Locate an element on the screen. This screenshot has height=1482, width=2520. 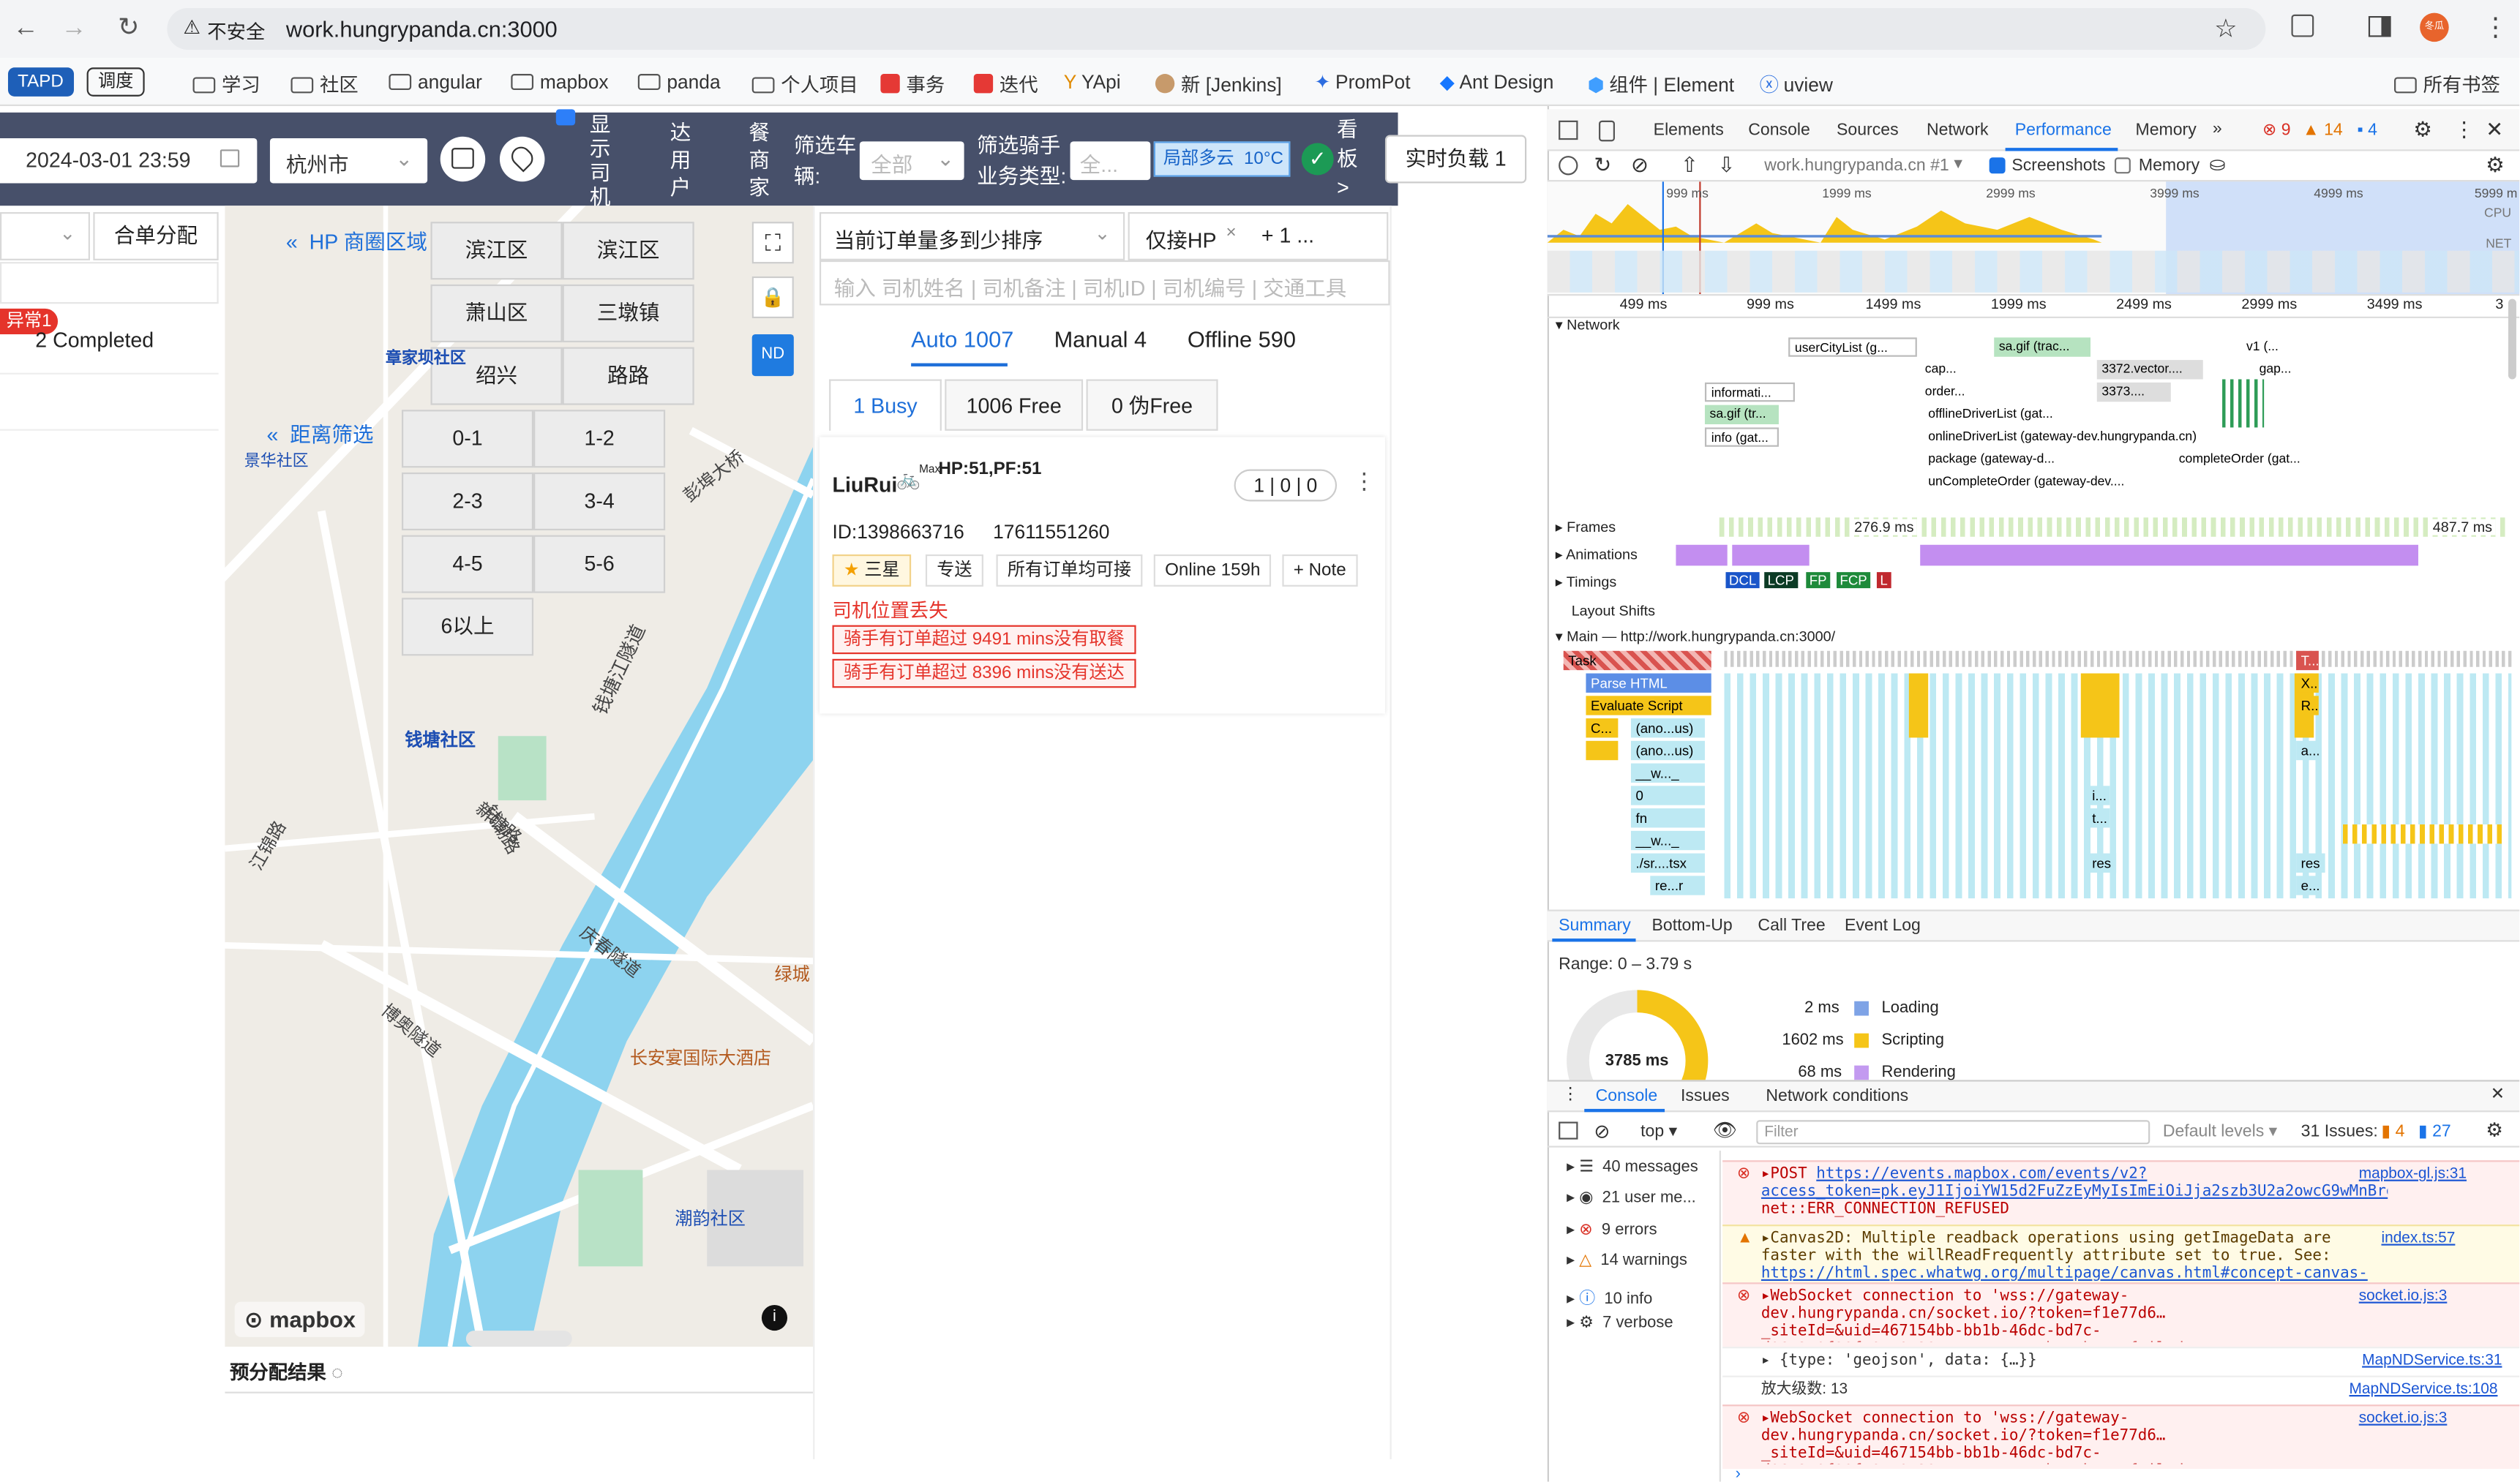
tab-summary: Summary is located at coordinates (1595, 925).